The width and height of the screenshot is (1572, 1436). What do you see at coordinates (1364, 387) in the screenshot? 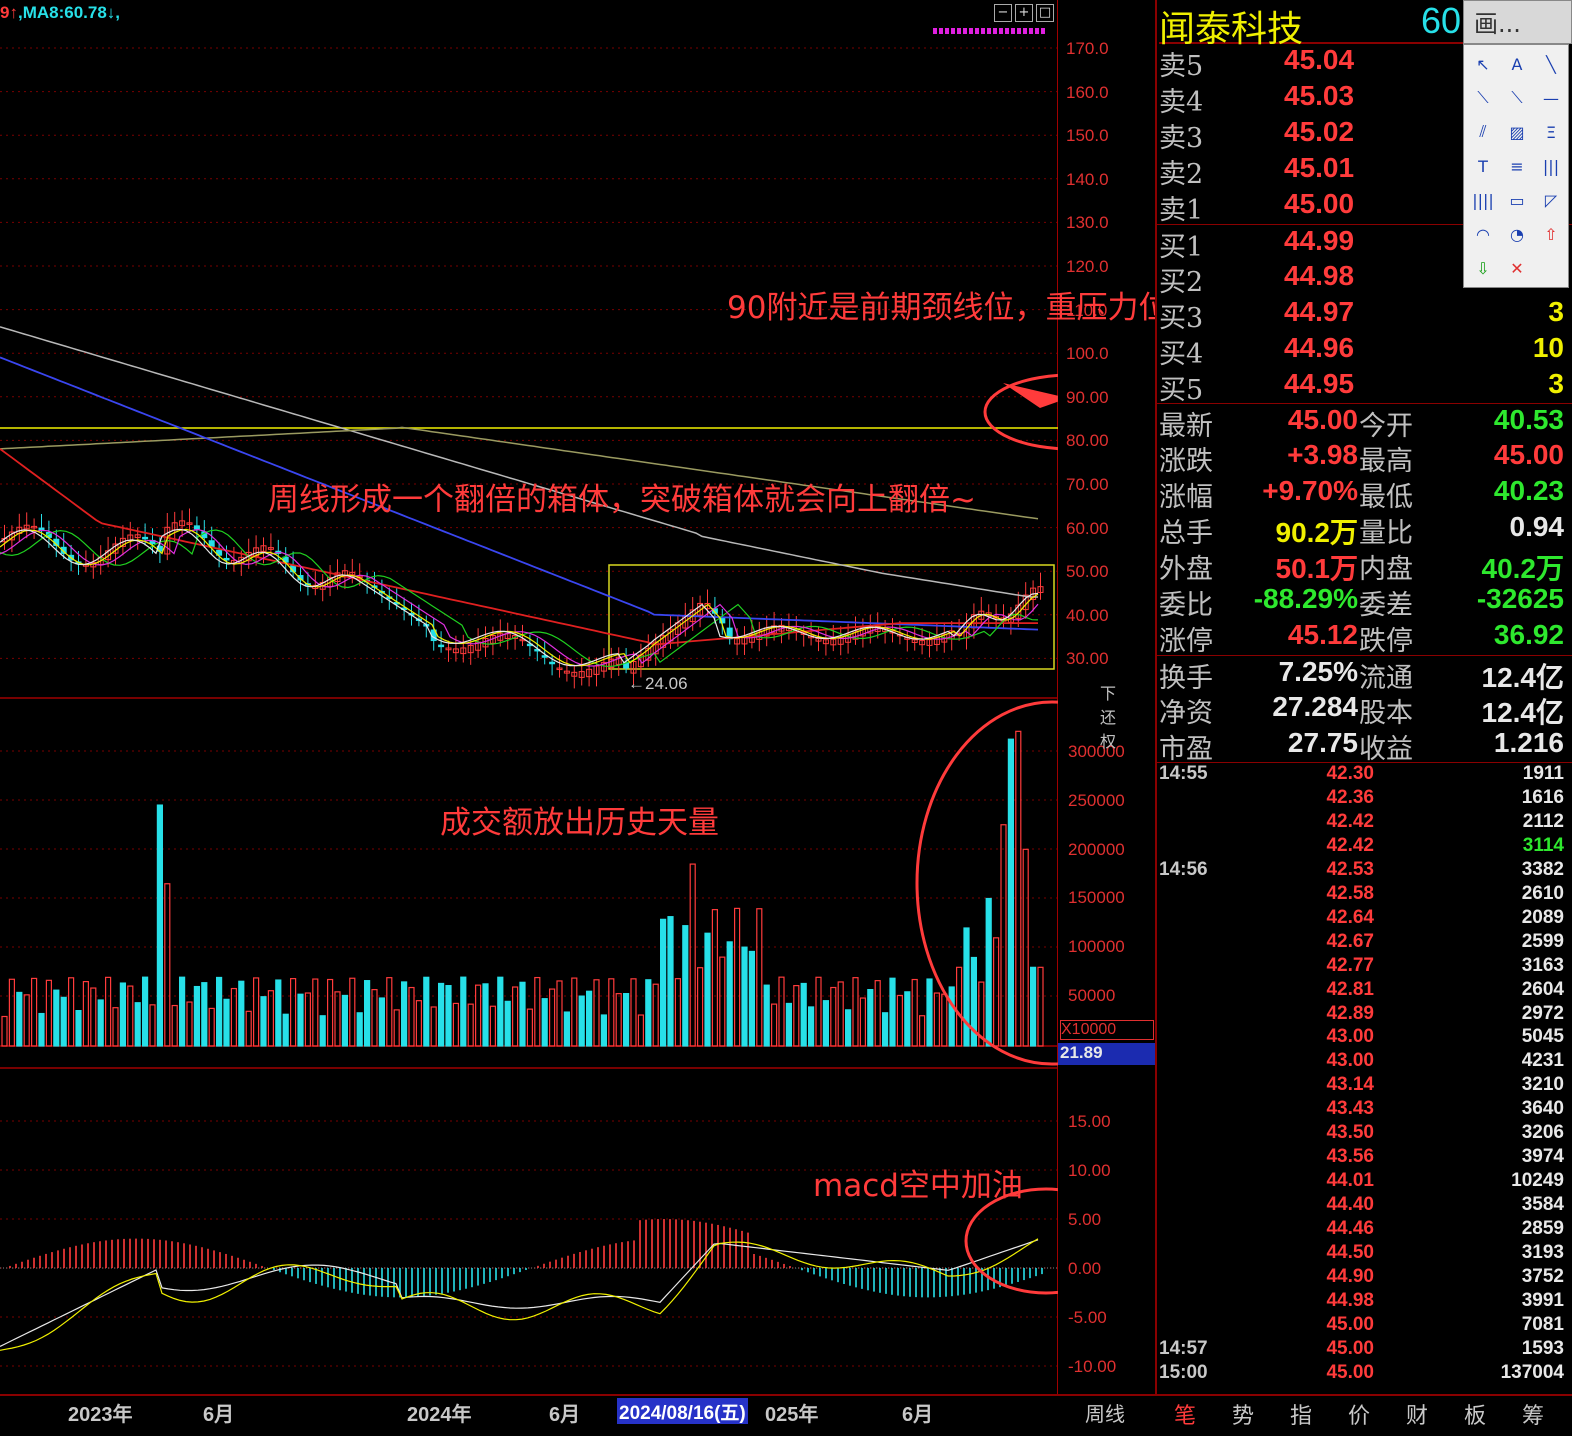
I see `buy-row: 买5 44.95 3` at bounding box center [1364, 387].